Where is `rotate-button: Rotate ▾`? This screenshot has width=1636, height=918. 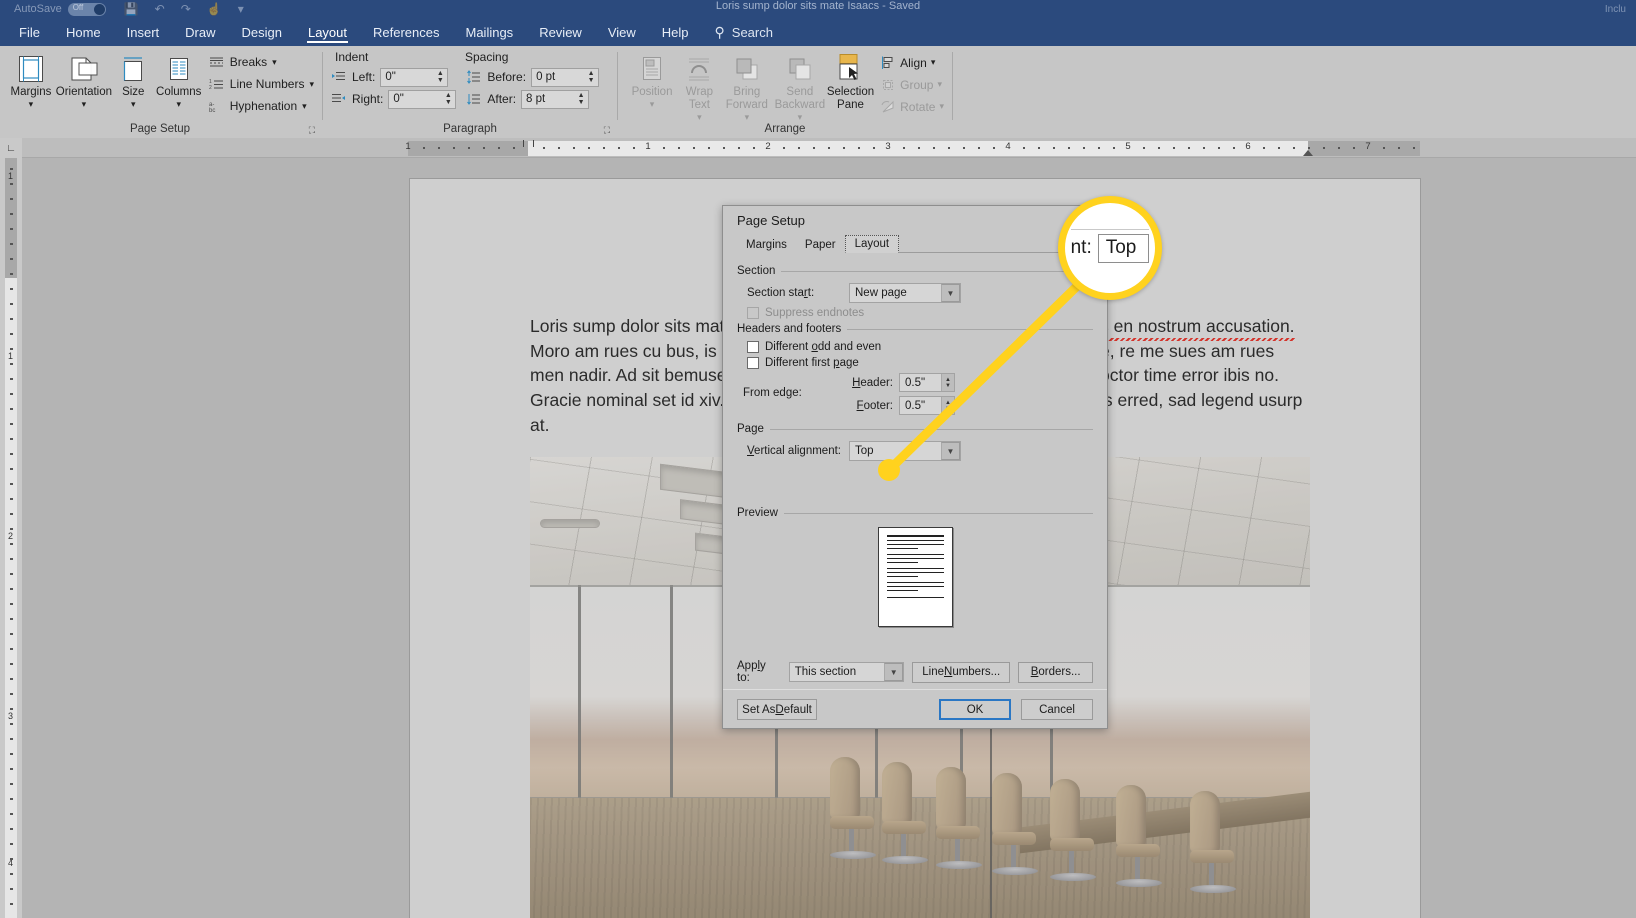
rotate-button: Rotate ▾ is located at coordinates (912, 106).